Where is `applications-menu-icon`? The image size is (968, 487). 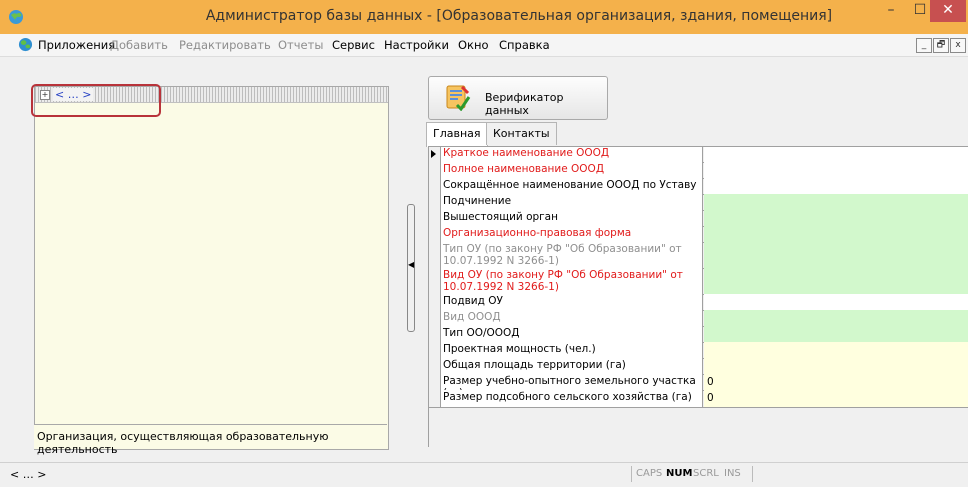
applications-menu-icon is located at coordinates (25, 44).